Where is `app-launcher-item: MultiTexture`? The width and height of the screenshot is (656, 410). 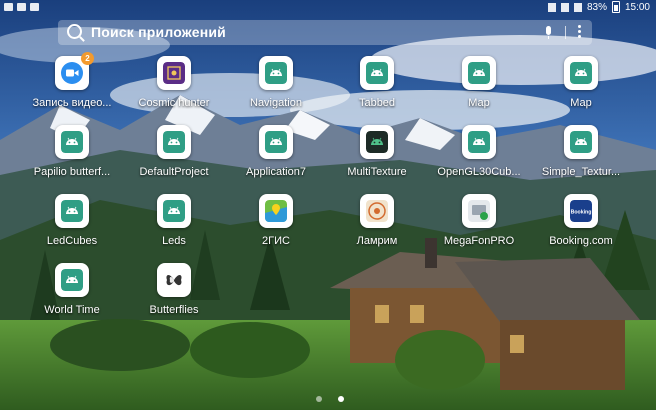 app-launcher-item: MultiTexture is located at coordinates (377, 157).